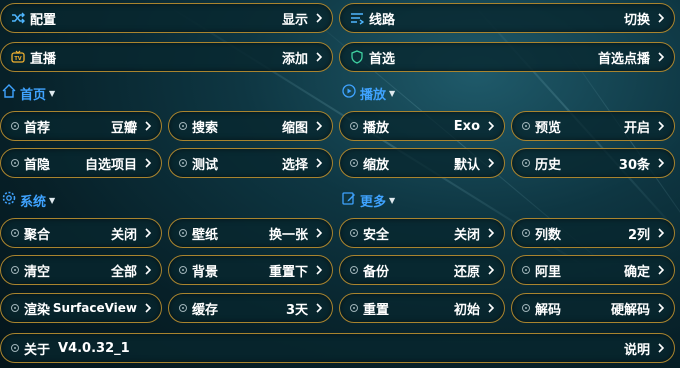 The image size is (680, 368). I want to click on section-play: 播放 ▼, so click(368, 93).